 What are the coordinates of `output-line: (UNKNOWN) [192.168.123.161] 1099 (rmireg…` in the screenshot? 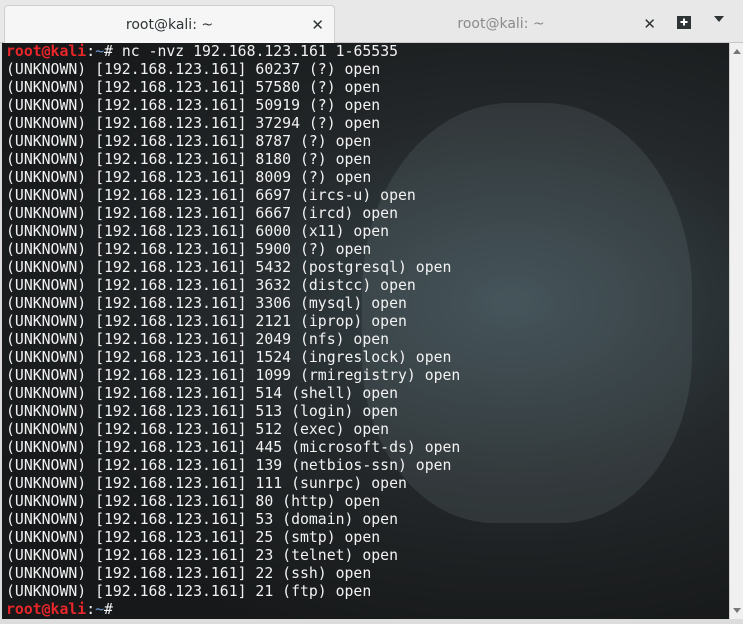 It's located at (233, 375).